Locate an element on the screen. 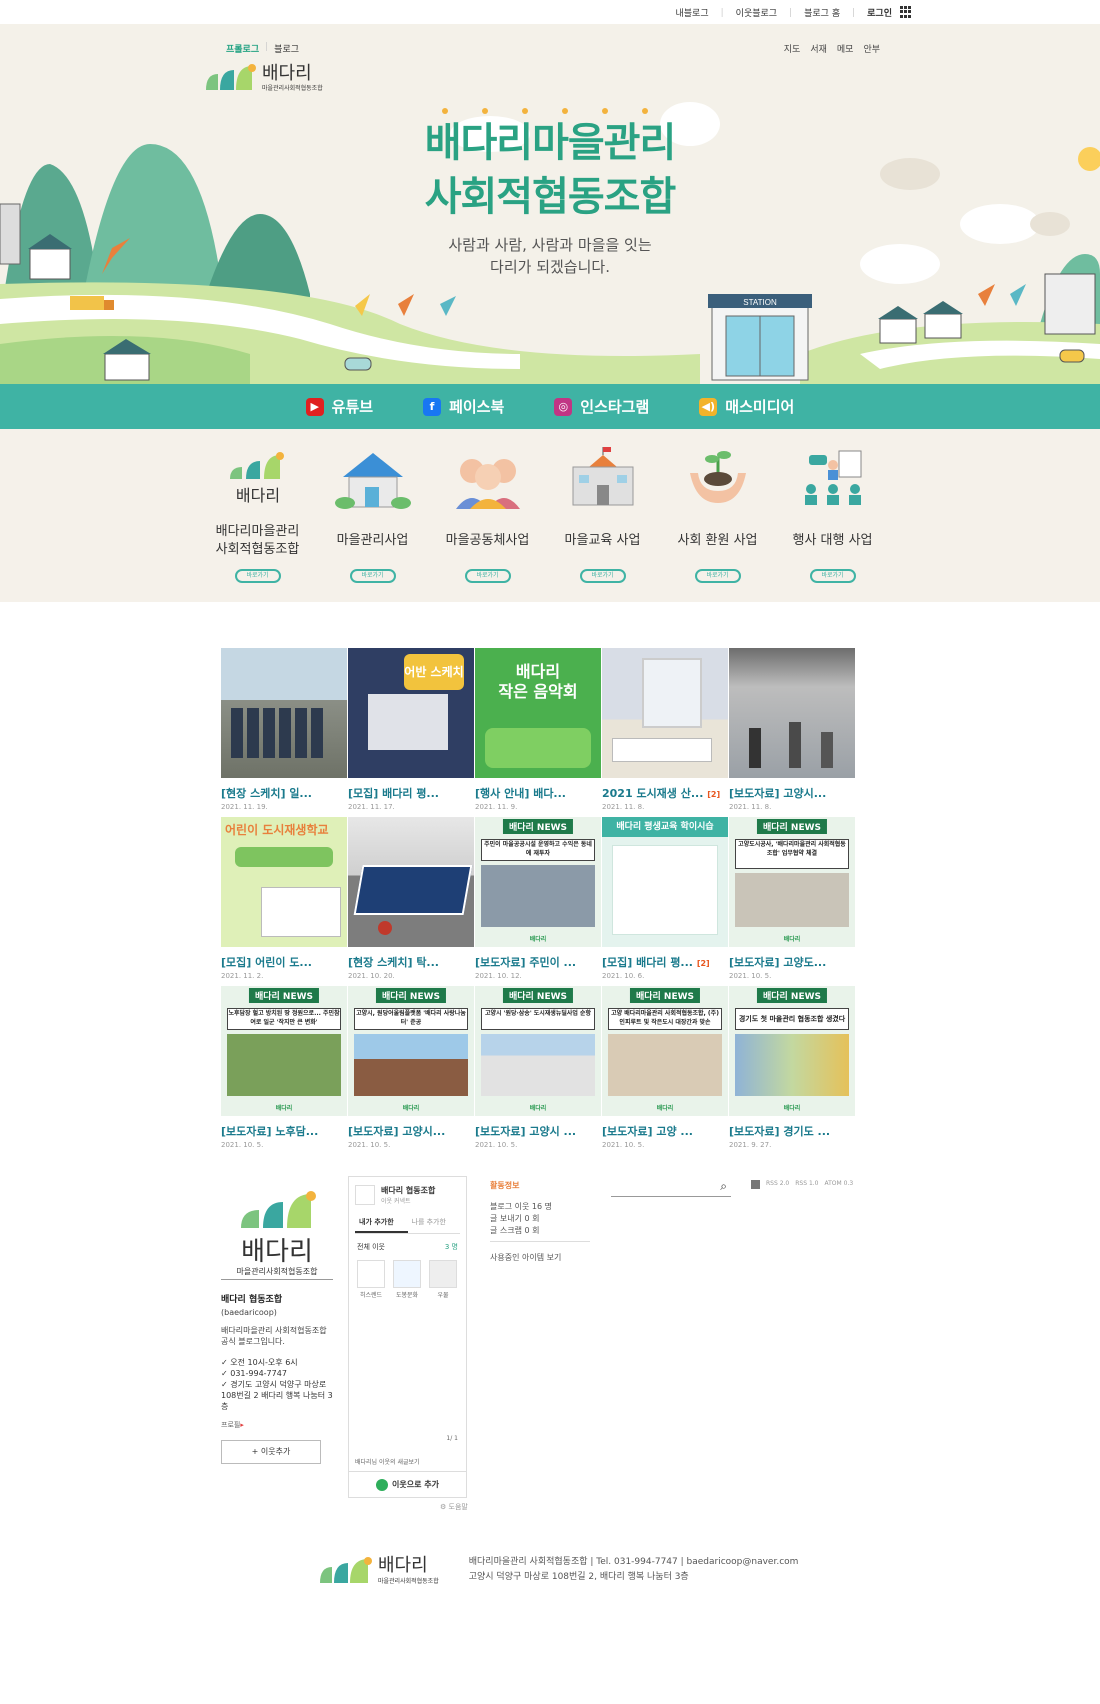 The width and height of the screenshot is (1100, 1704). post-item: 2021 도시재생 산... [2] 2021. 11. 8. is located at coordinates (665, 732).